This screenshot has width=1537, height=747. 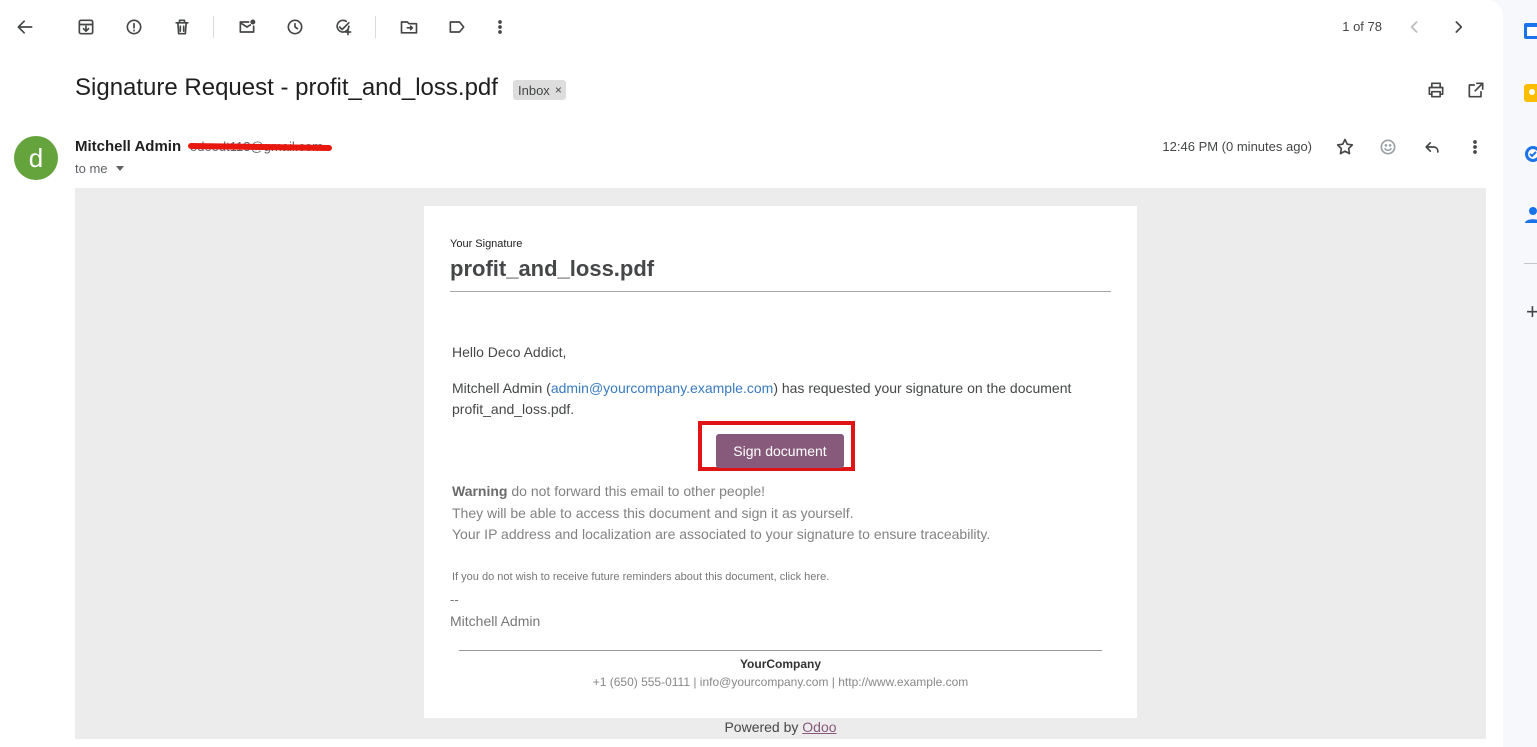 What do you see at coordinates (409, 27) in the screenshot?
I see `move-to-icon` at bounding box center [409, 27].